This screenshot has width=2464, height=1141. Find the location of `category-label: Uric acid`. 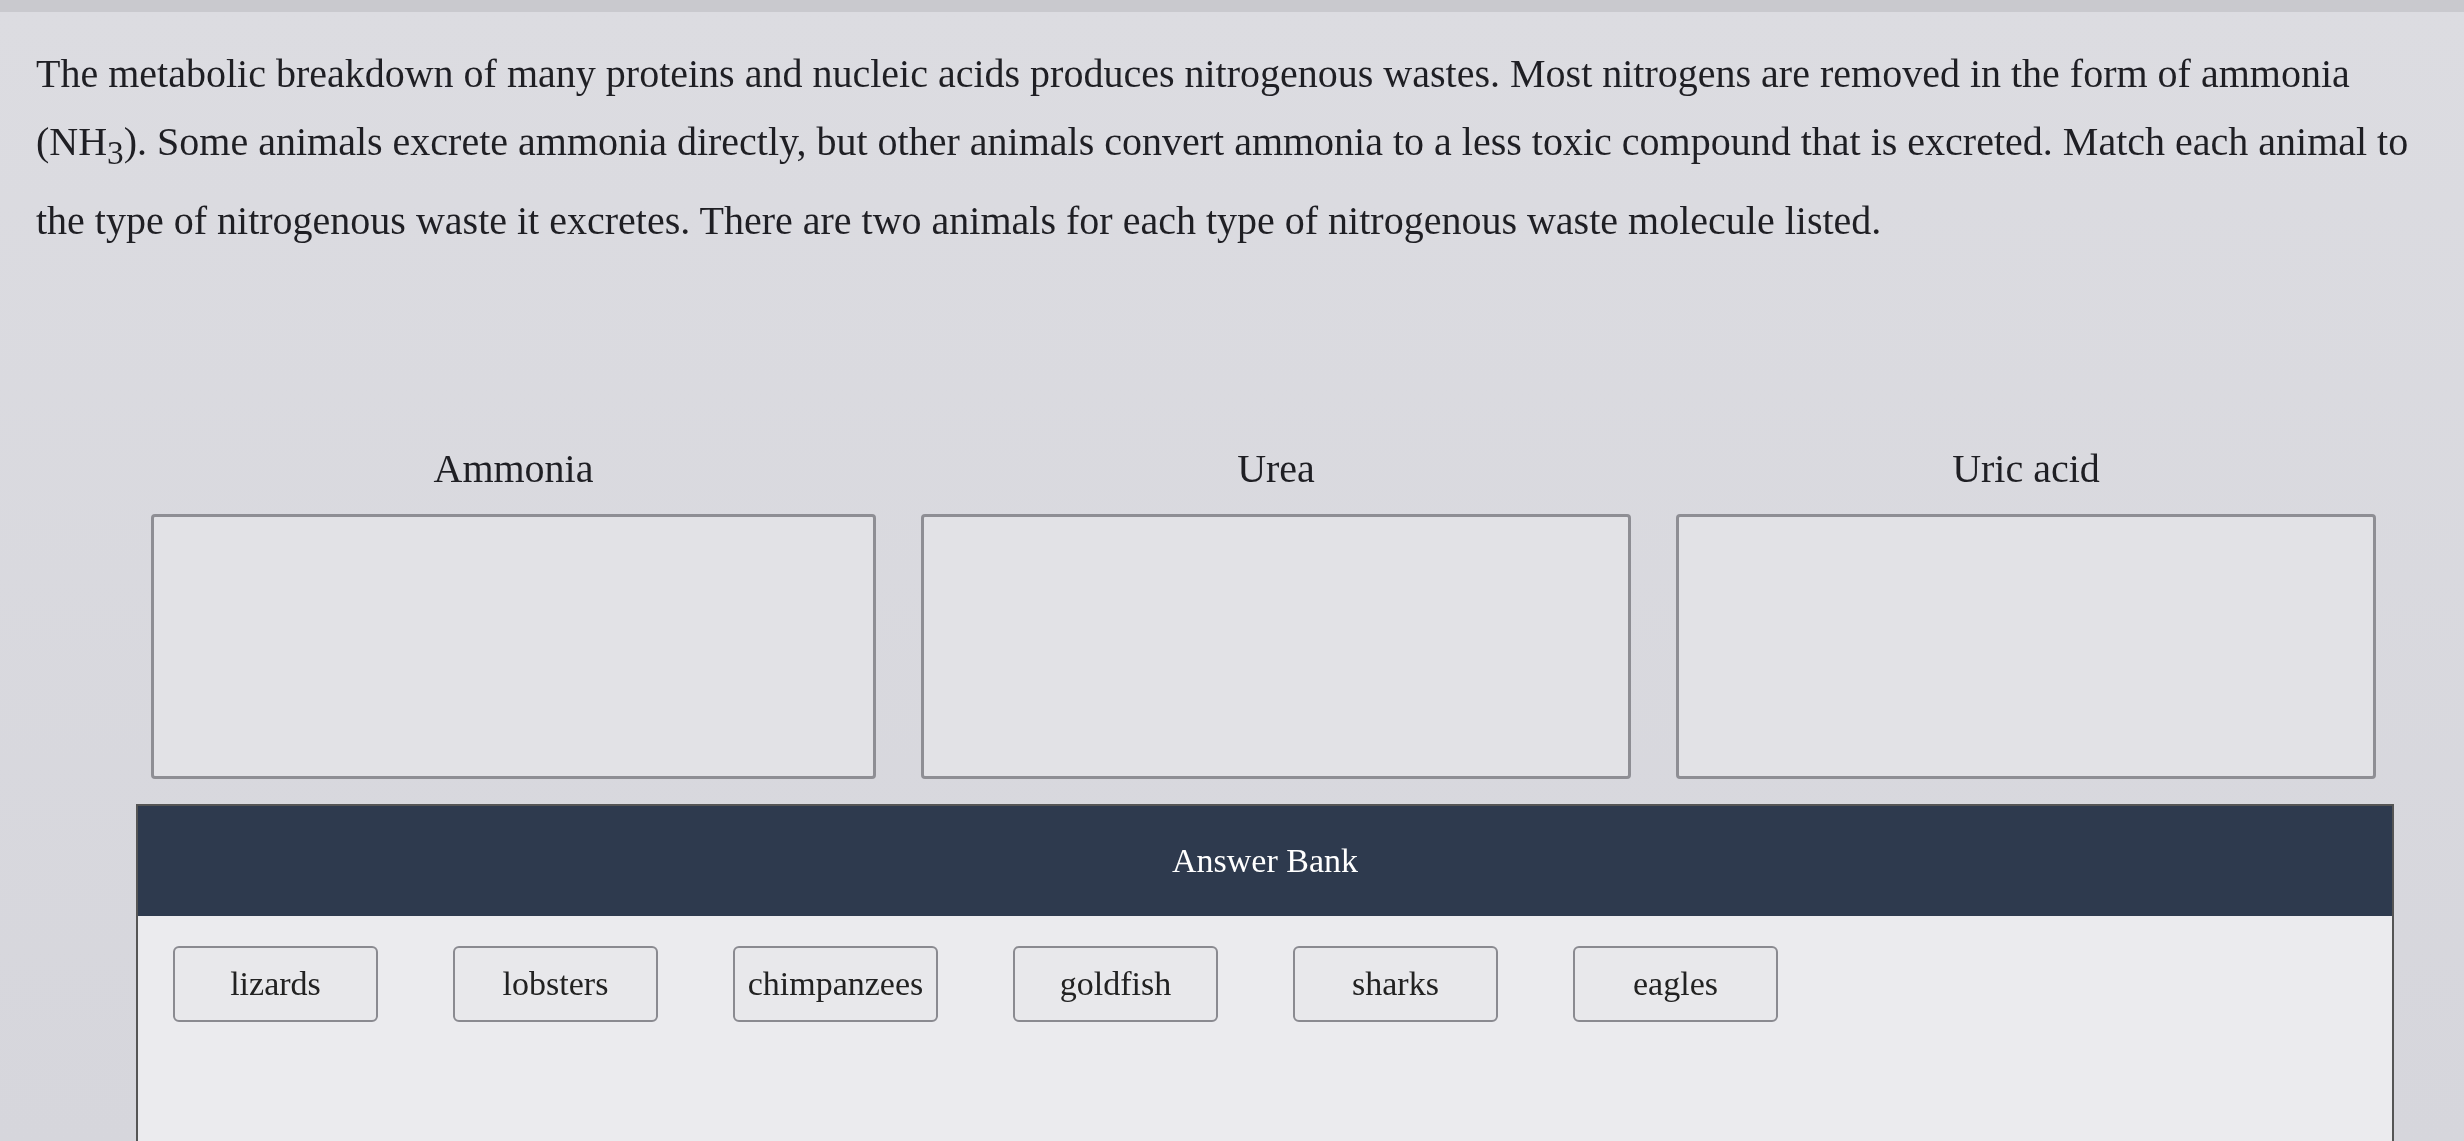

category-label: Uric acid is located at coordinates (2026, 468).